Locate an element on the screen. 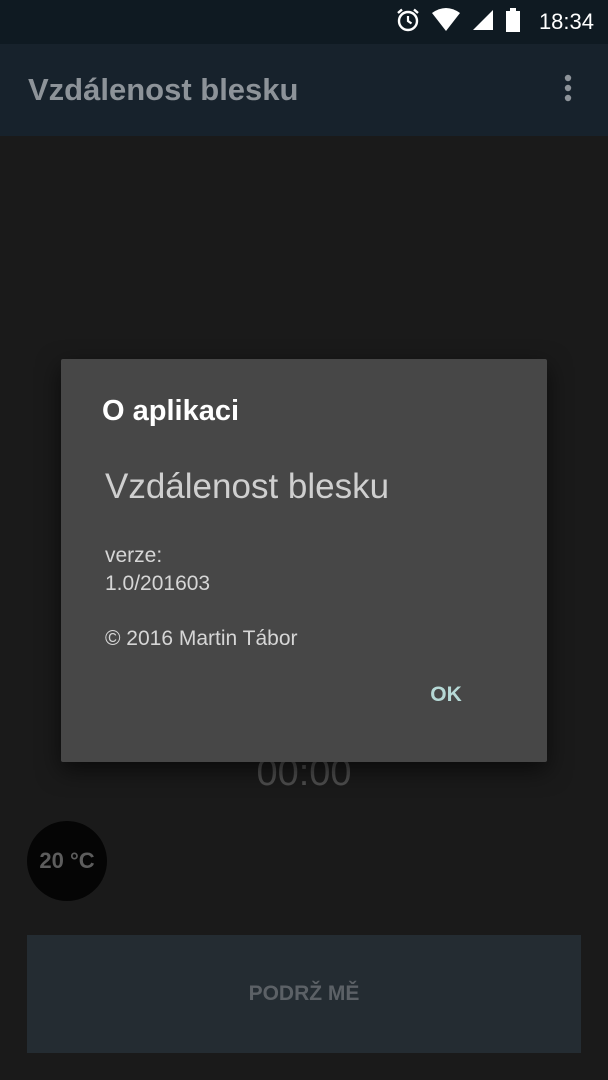 This screenshot has height=1080, width=608. ok-button: OK is located at coordinates (446, 695).